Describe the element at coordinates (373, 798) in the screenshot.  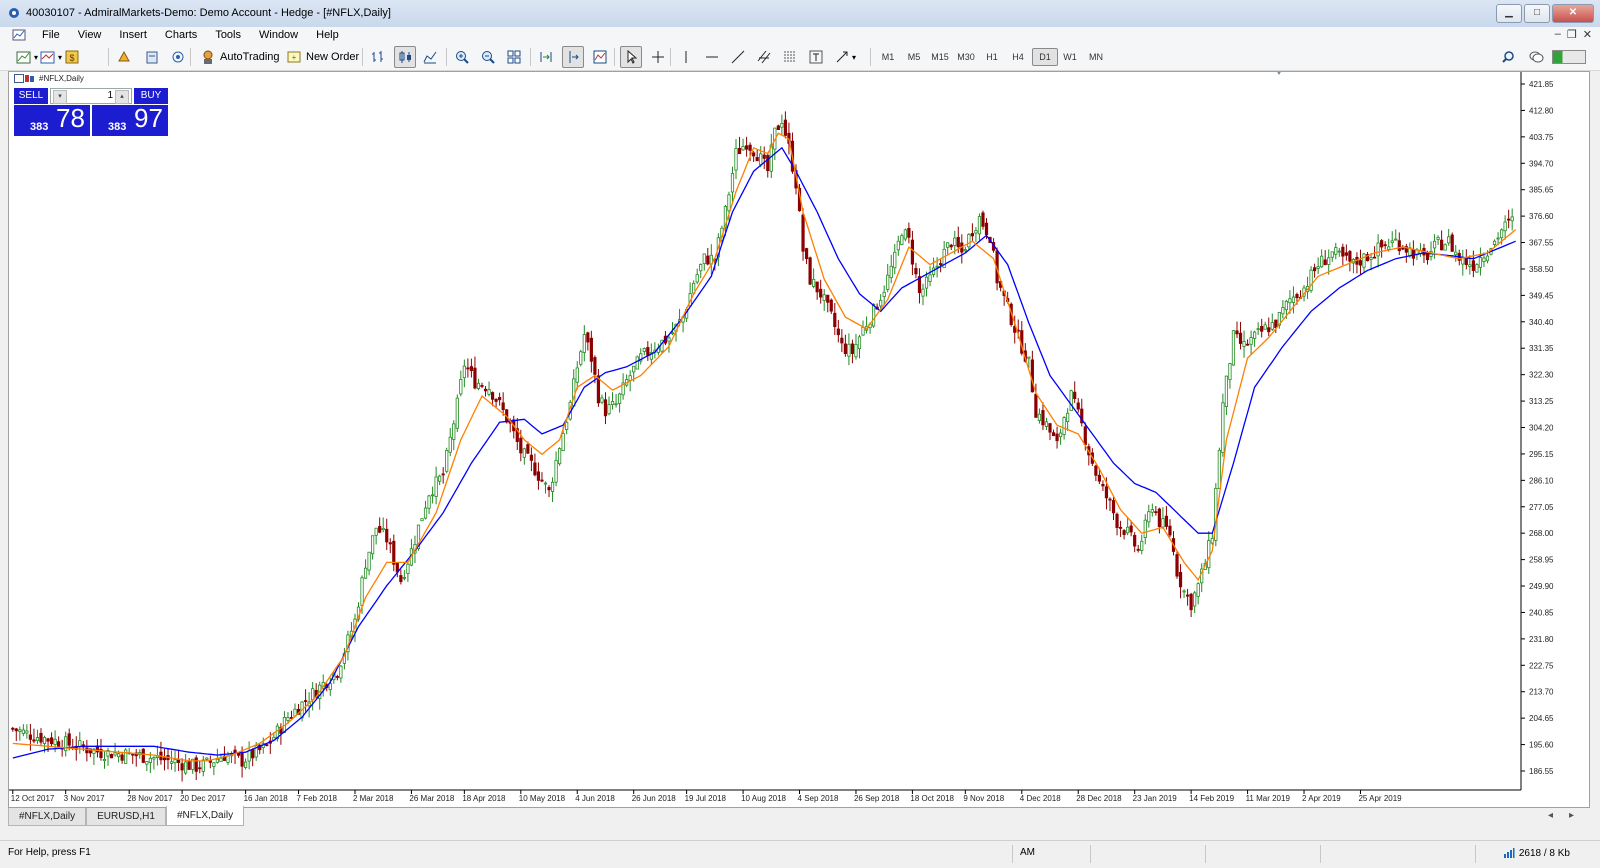
I see `x-tick-label: 2 Mar 2018` at that location.